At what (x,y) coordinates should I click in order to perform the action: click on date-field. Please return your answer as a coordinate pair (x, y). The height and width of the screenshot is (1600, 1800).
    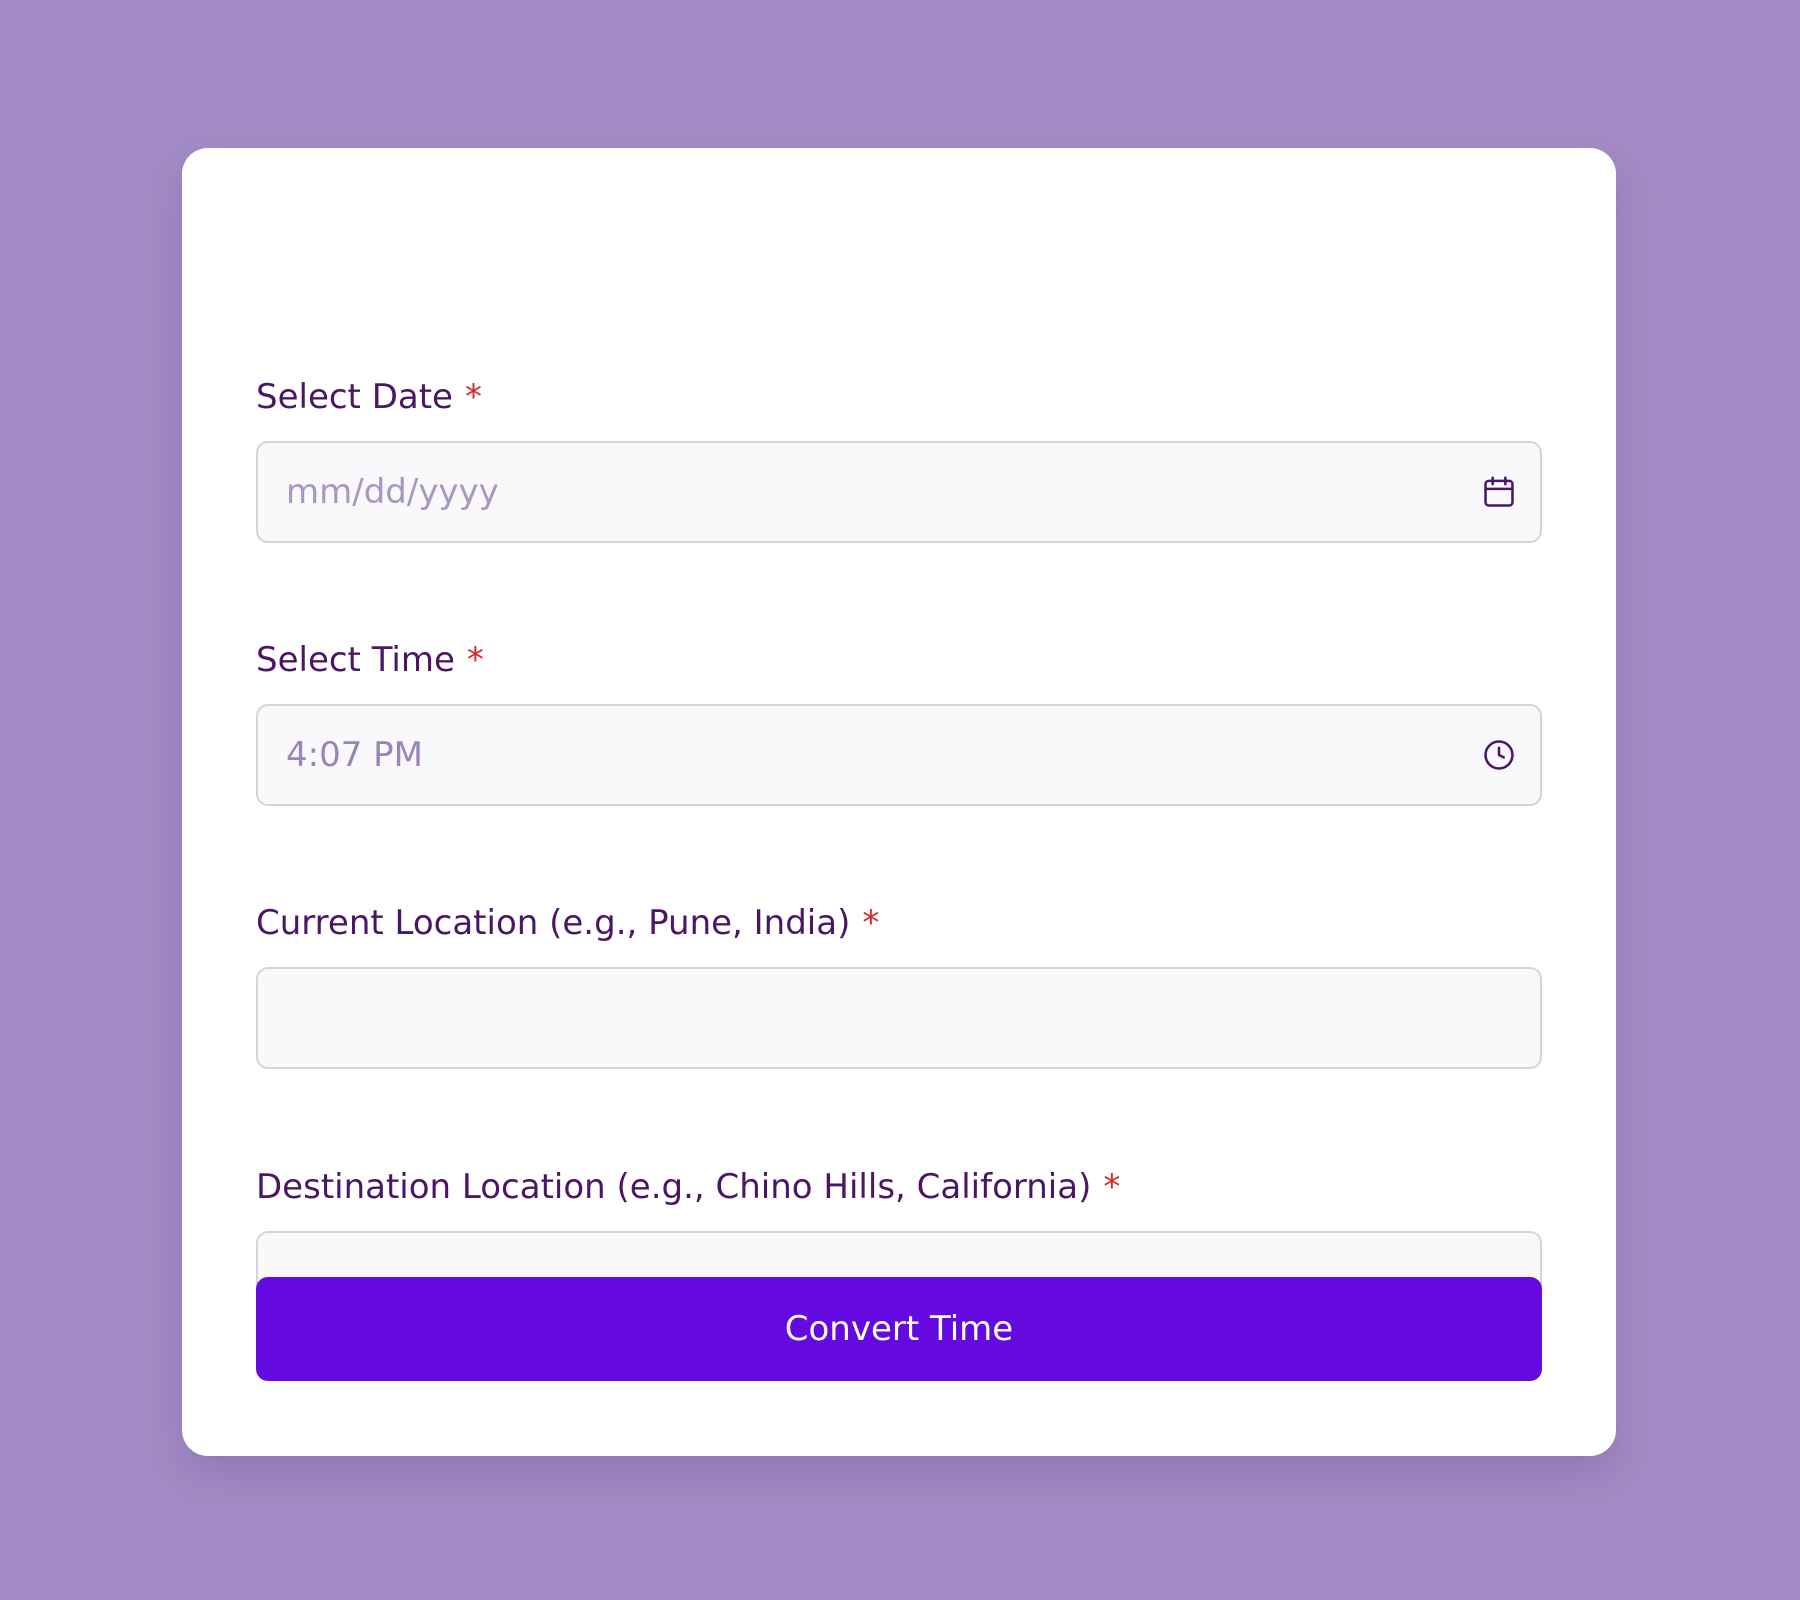
    Looking at the image, I should click on (899, 492).